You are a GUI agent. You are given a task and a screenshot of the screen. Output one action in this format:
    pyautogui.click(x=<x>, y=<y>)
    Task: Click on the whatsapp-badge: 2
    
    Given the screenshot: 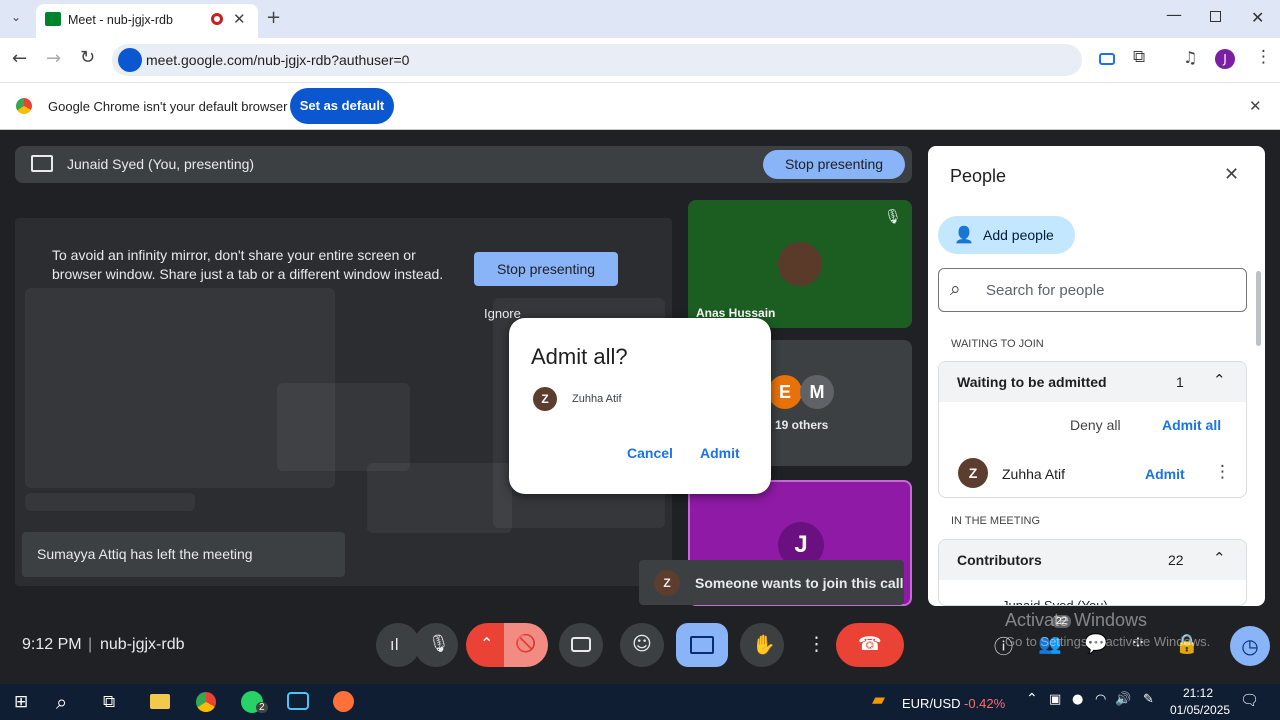 What is the action you would take?
    pyautogui.click(x=262, y=707)
    